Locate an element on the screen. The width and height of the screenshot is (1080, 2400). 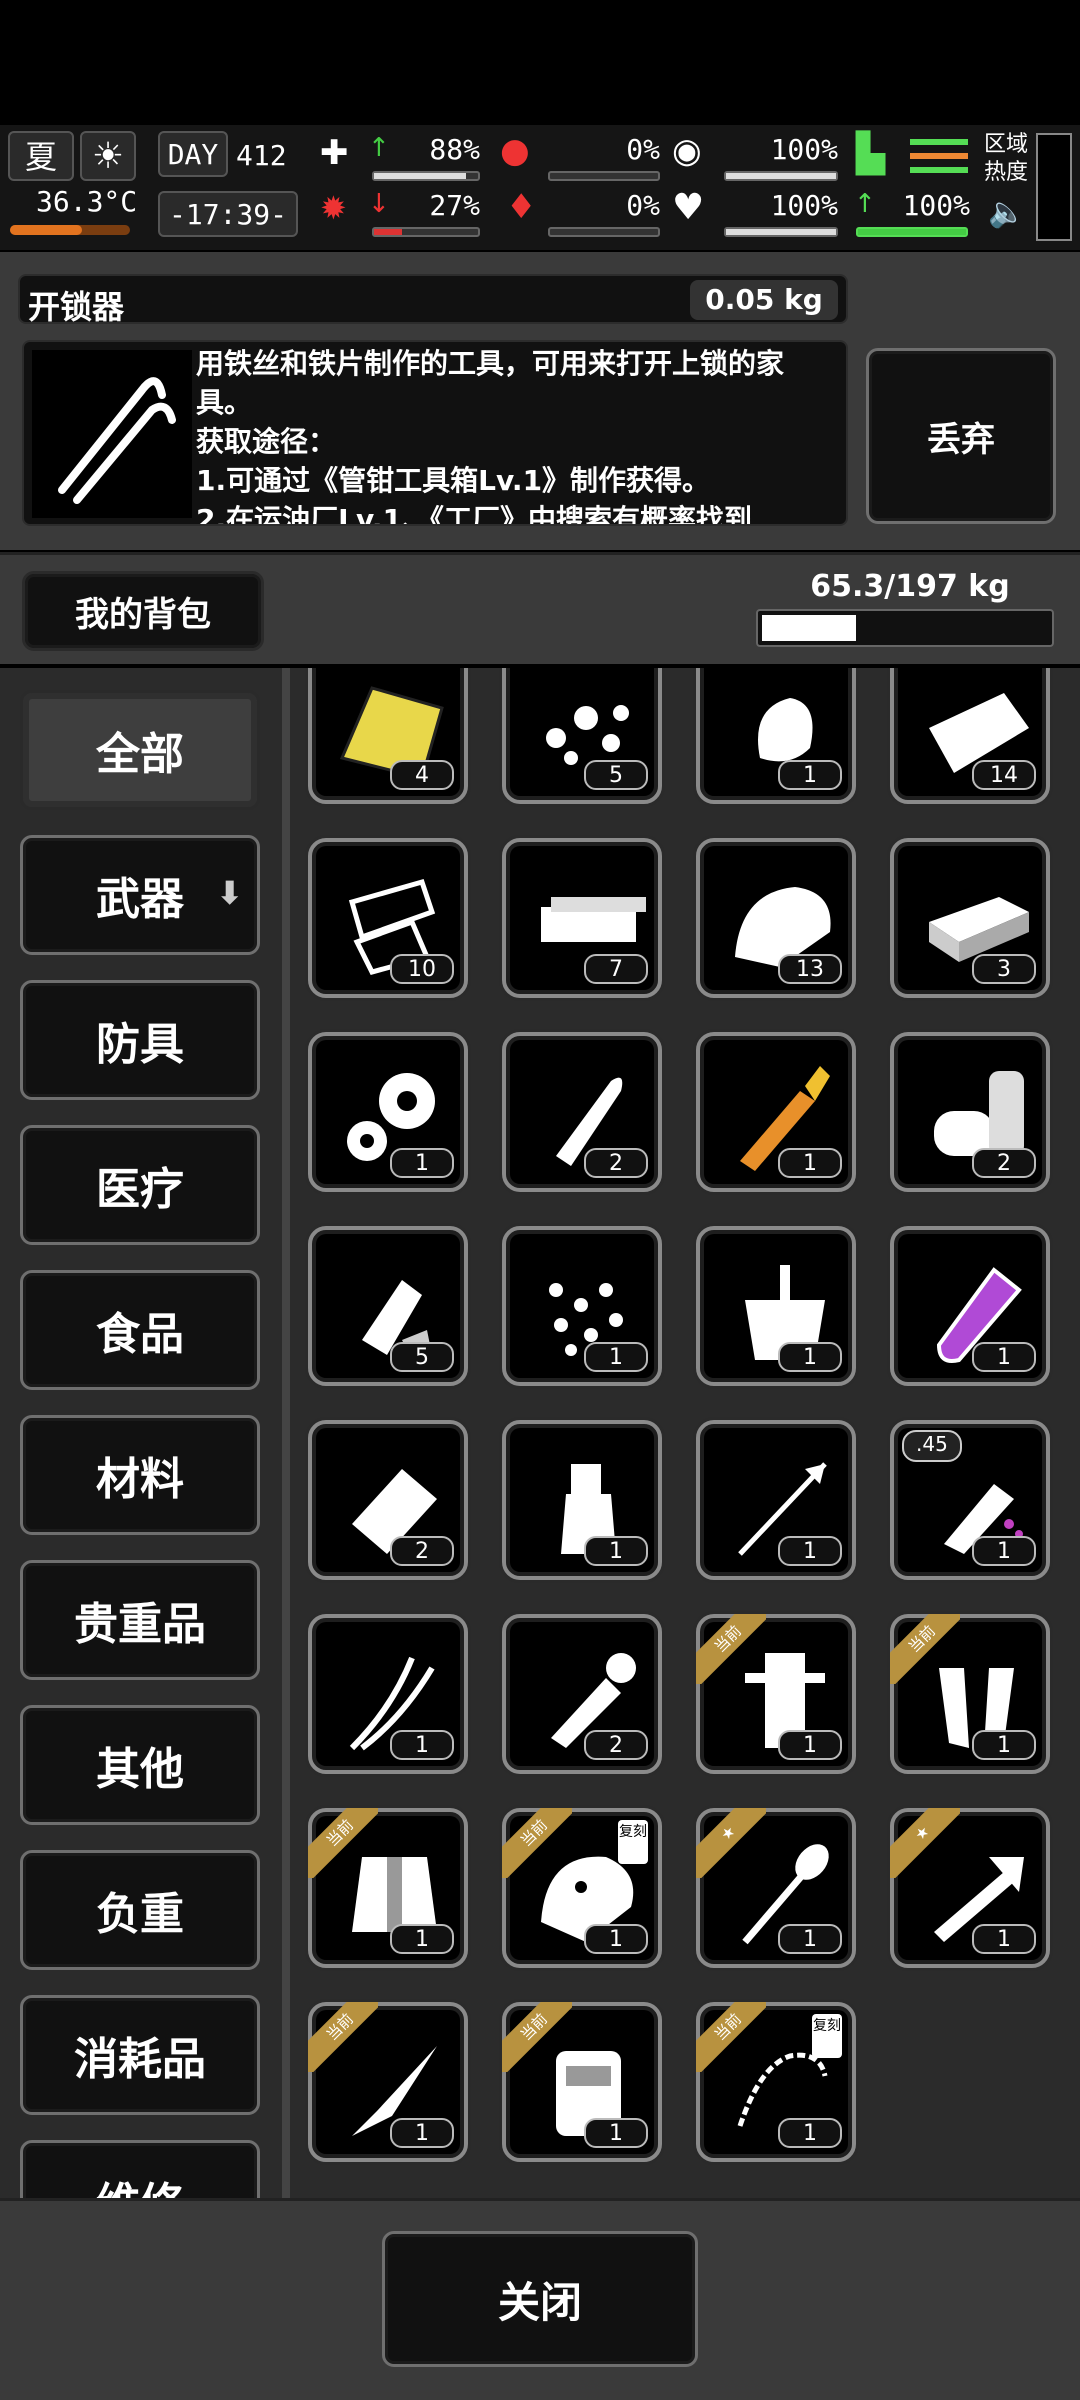
inventory-slot-cash-stack: 7 is located at coordinates (582, 918).